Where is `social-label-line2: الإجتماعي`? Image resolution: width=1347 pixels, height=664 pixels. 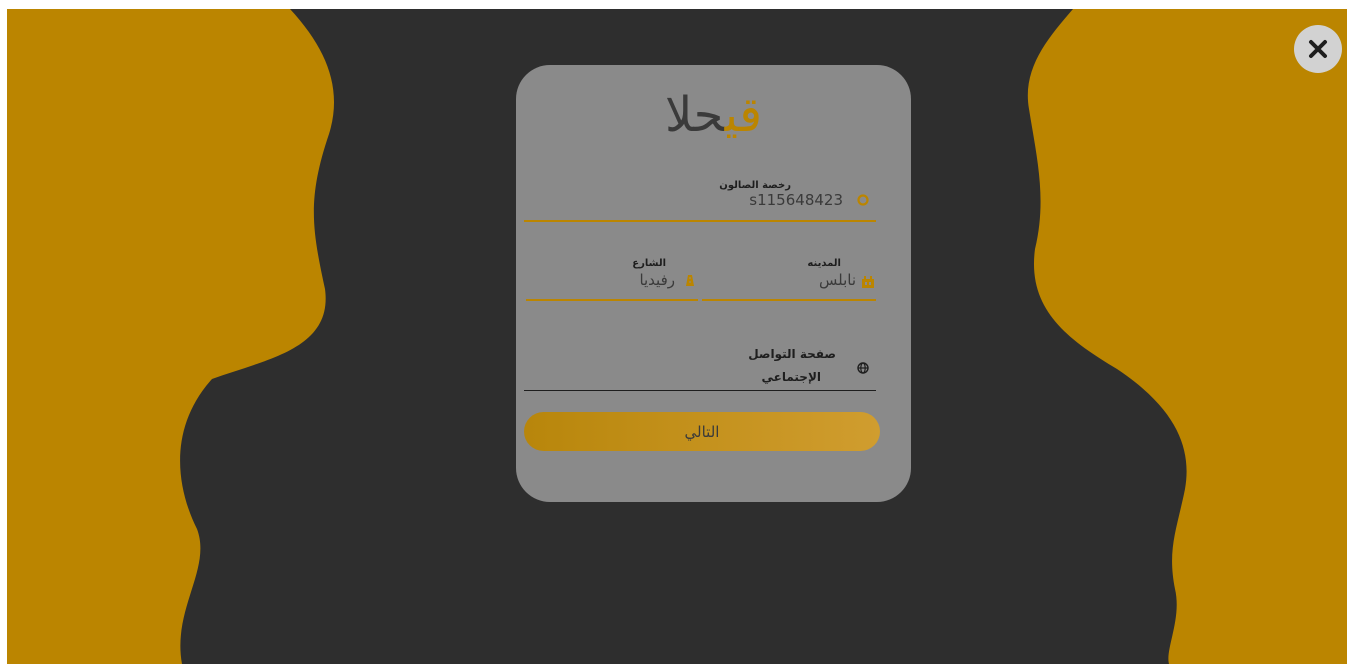
social-label-line2: الإجتماعي is located at coordinates (791, 377).